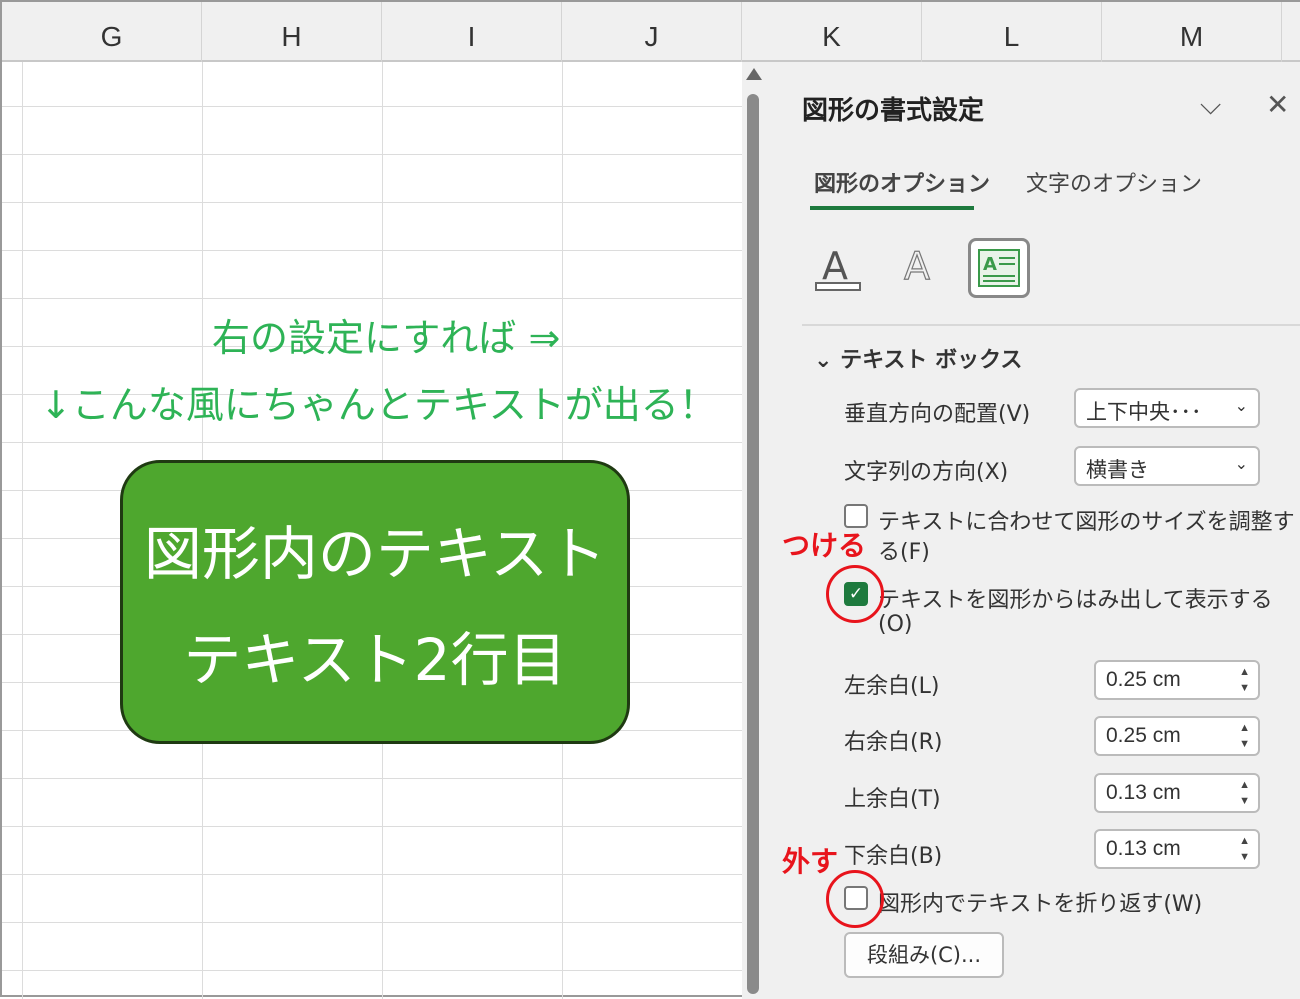 This screenshot has height=999, width=1300. Describe the element at coordinates (902, 182) in the screenshot. I see `tab-shape-options: 図形のオプション` at that location.